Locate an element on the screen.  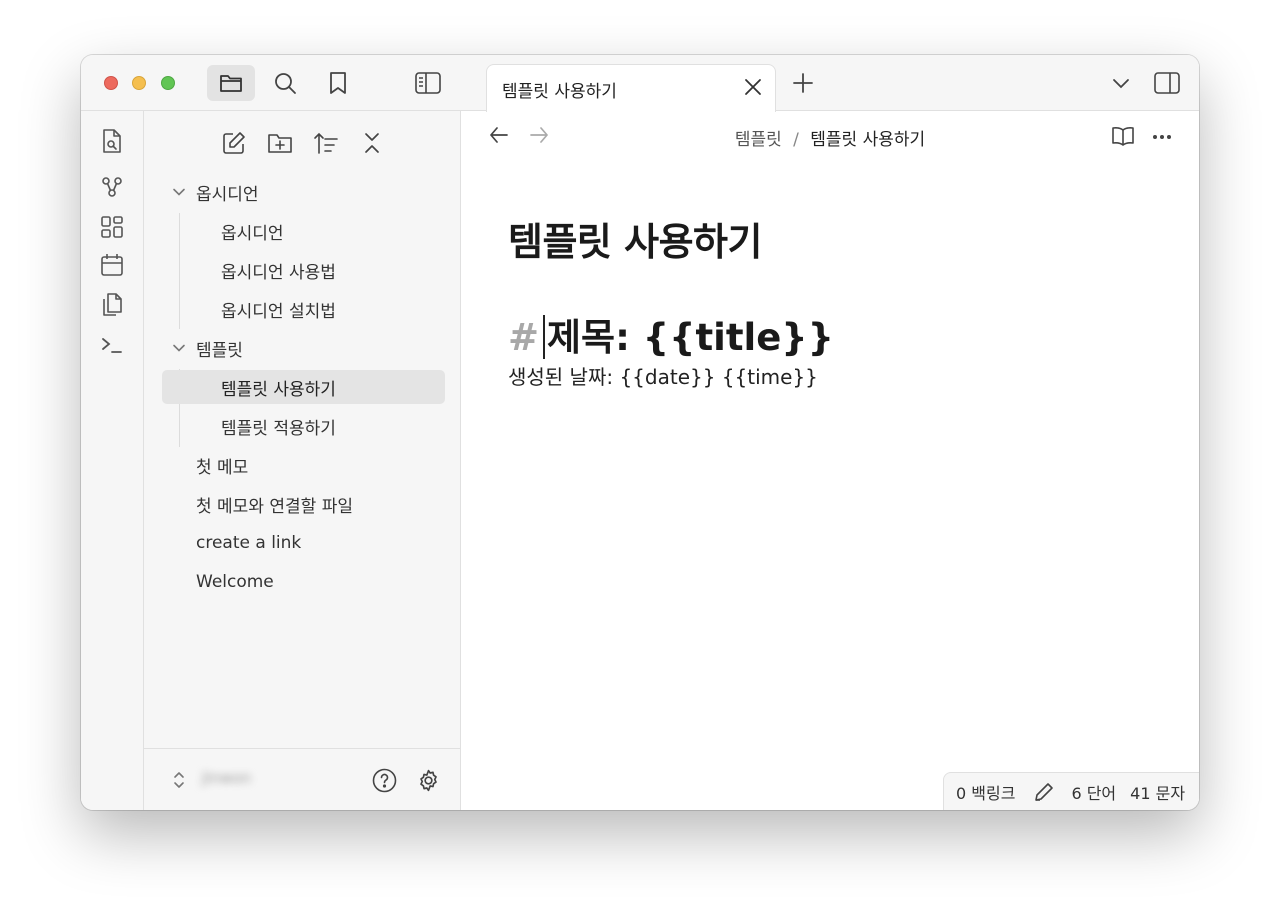
left-sidebar-toggle is located at coordinates (428, 83).